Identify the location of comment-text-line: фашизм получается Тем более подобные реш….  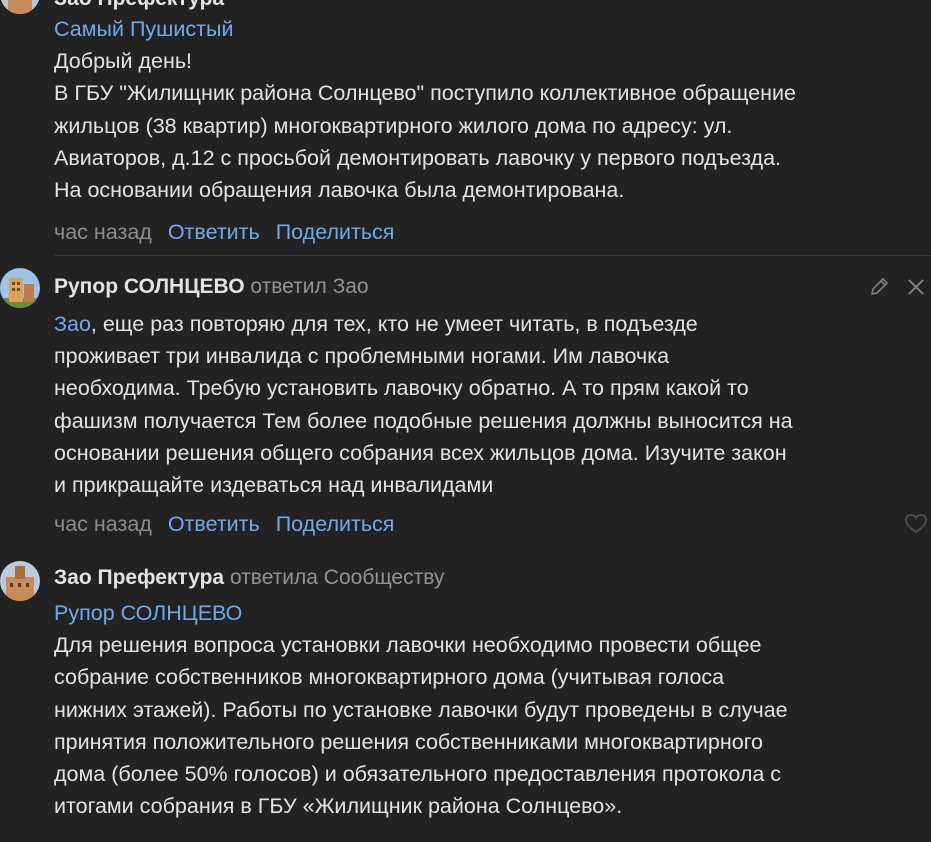
(423, 420).